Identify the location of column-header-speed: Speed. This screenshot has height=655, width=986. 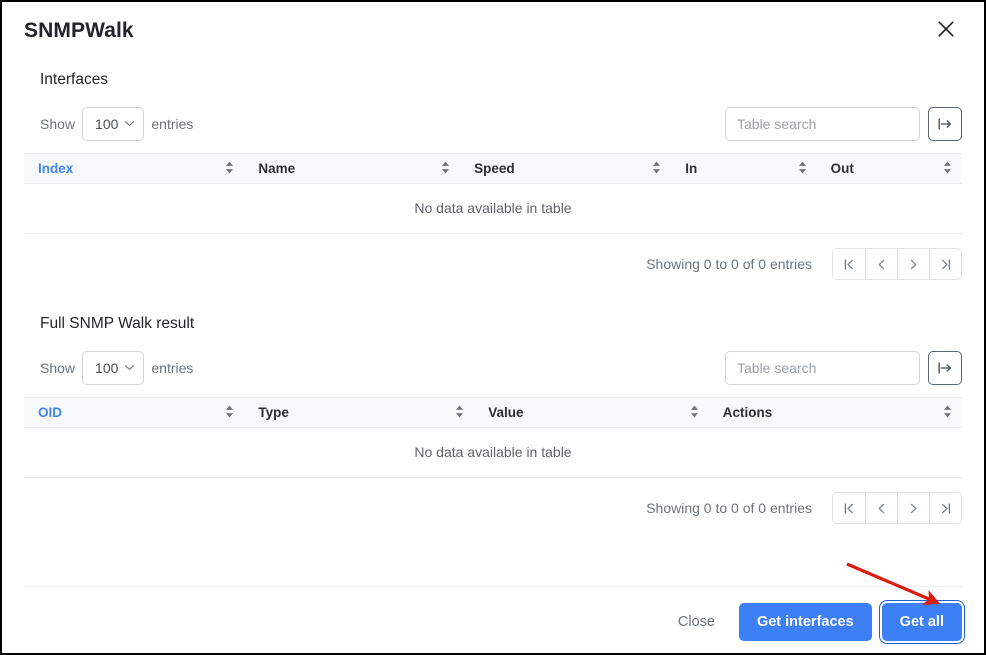
(566, 168).